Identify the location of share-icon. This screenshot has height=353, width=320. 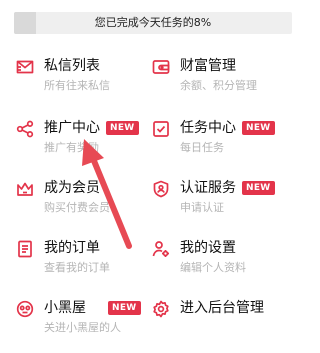
(25, 129).